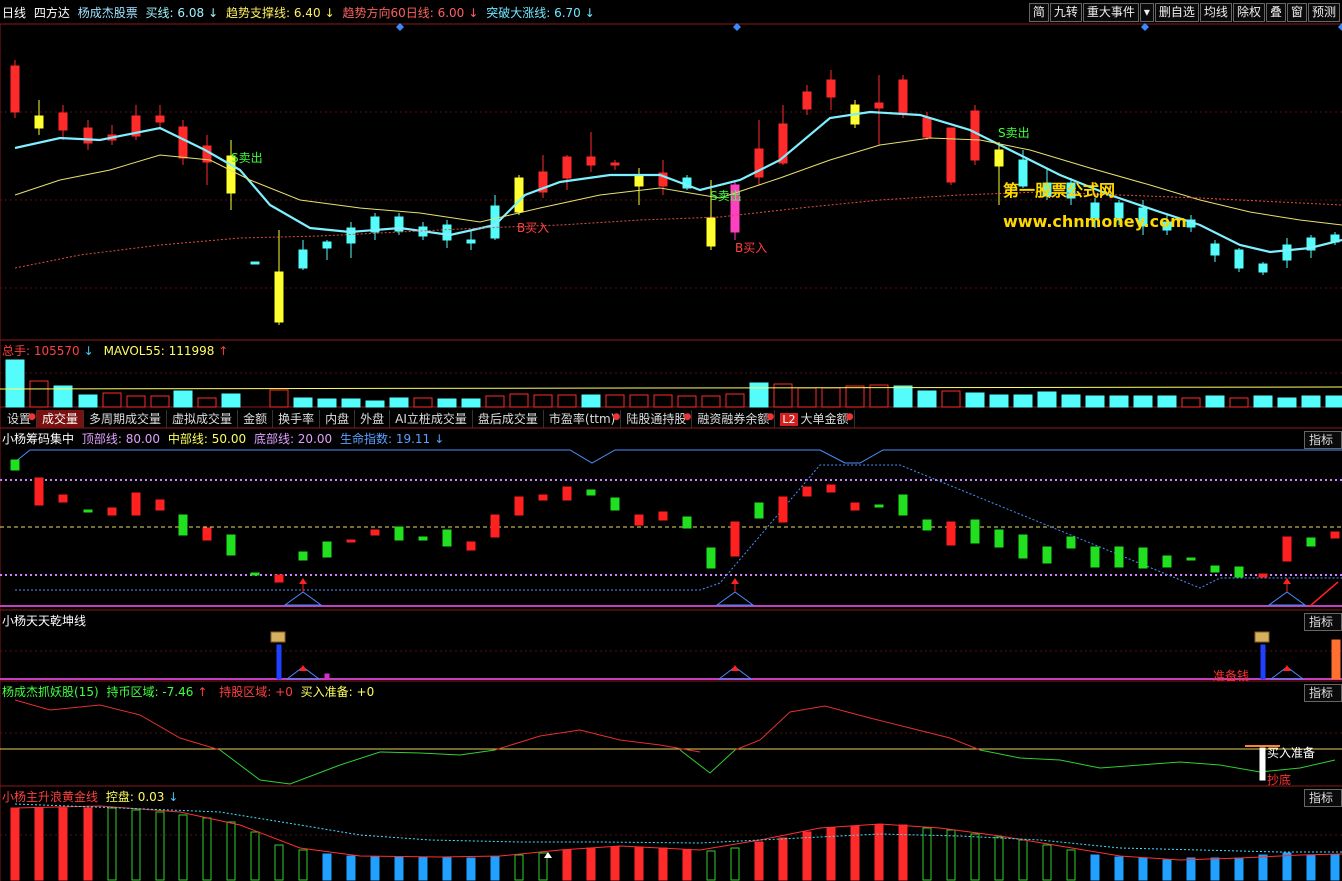 The height and width of the screenshot is (881, 1342). I want to click on tab-multi-period-volume-label: 多周期成交量, so click(125, 419).